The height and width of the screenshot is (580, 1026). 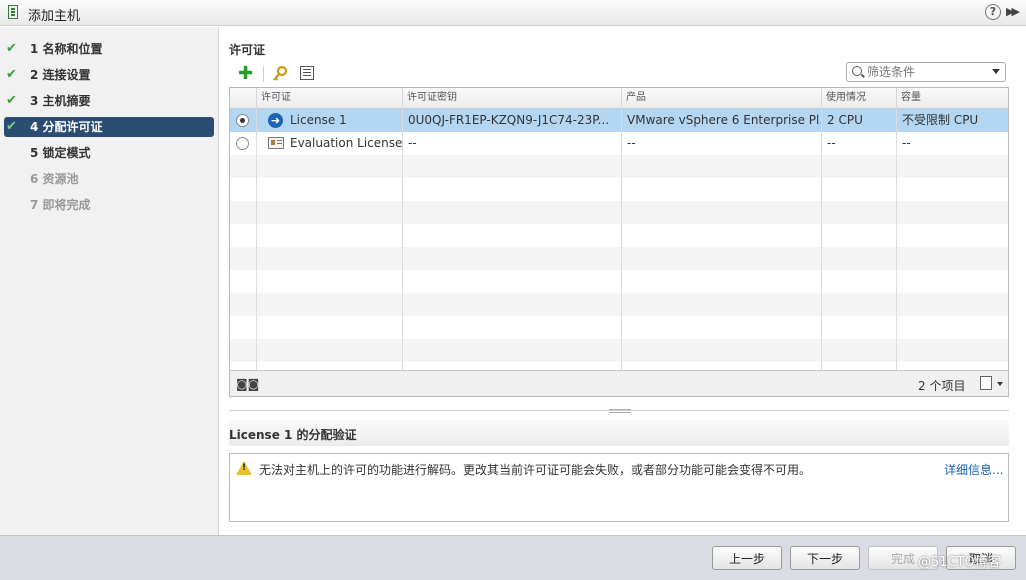 I want to click on filter-input, so click(x=926, y=72).